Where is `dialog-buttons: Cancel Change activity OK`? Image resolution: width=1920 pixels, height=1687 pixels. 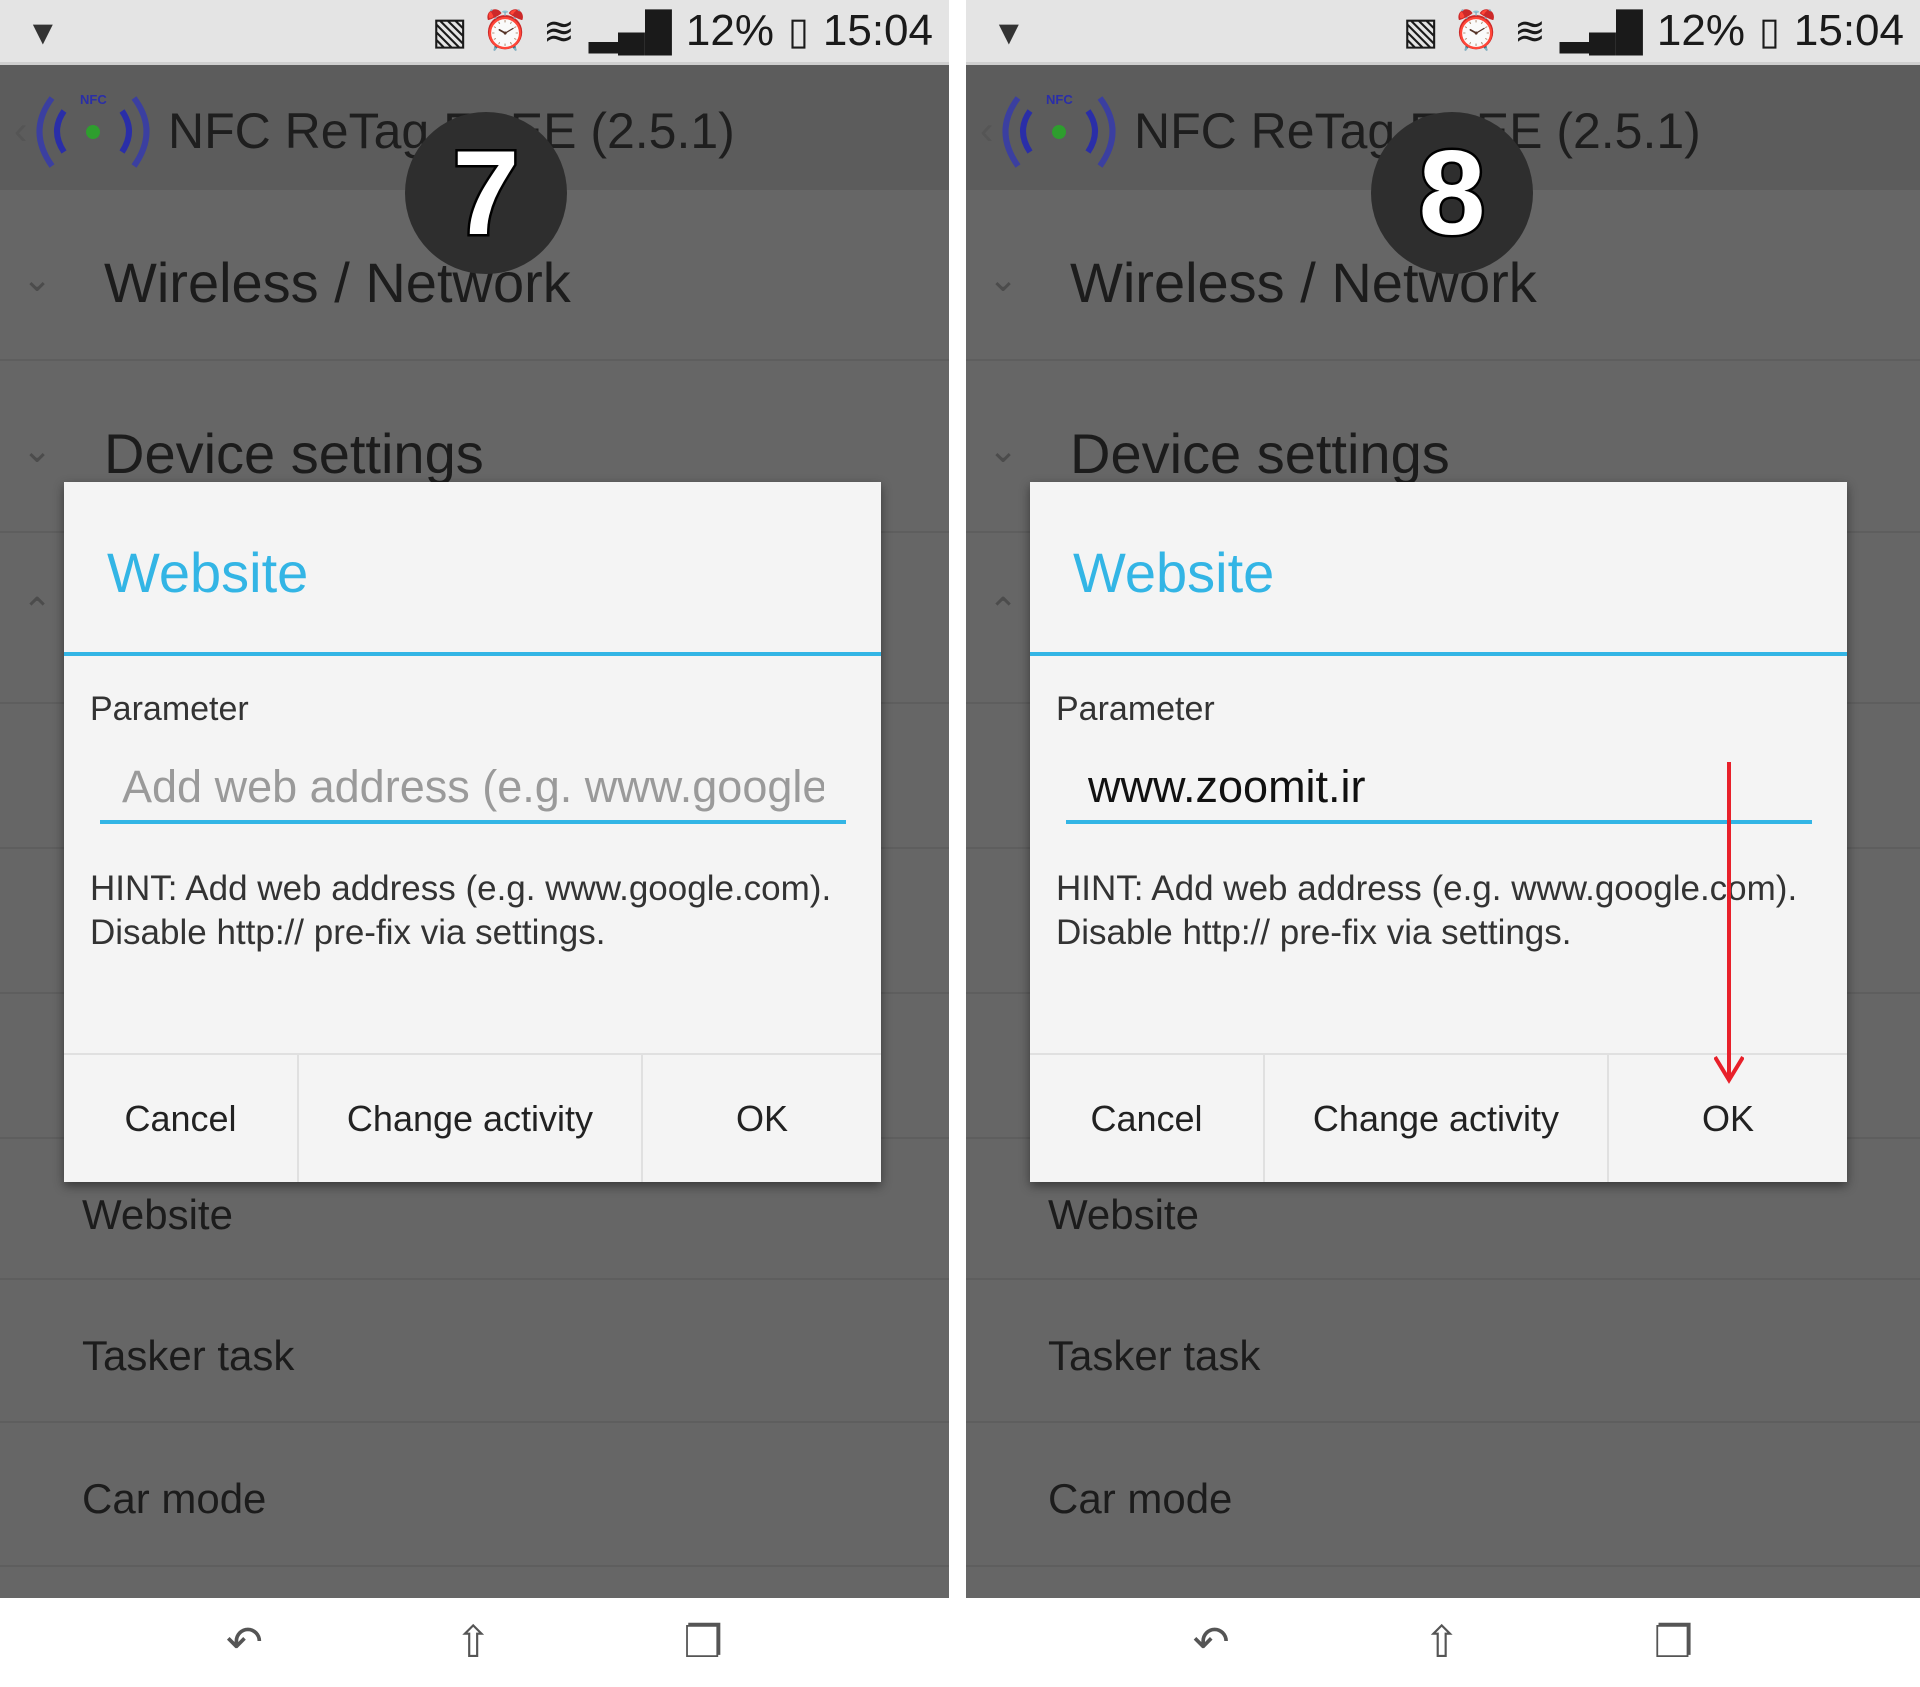
dialog-buttons: Cancel Change activity OK is located at coordinates (472, 1117).